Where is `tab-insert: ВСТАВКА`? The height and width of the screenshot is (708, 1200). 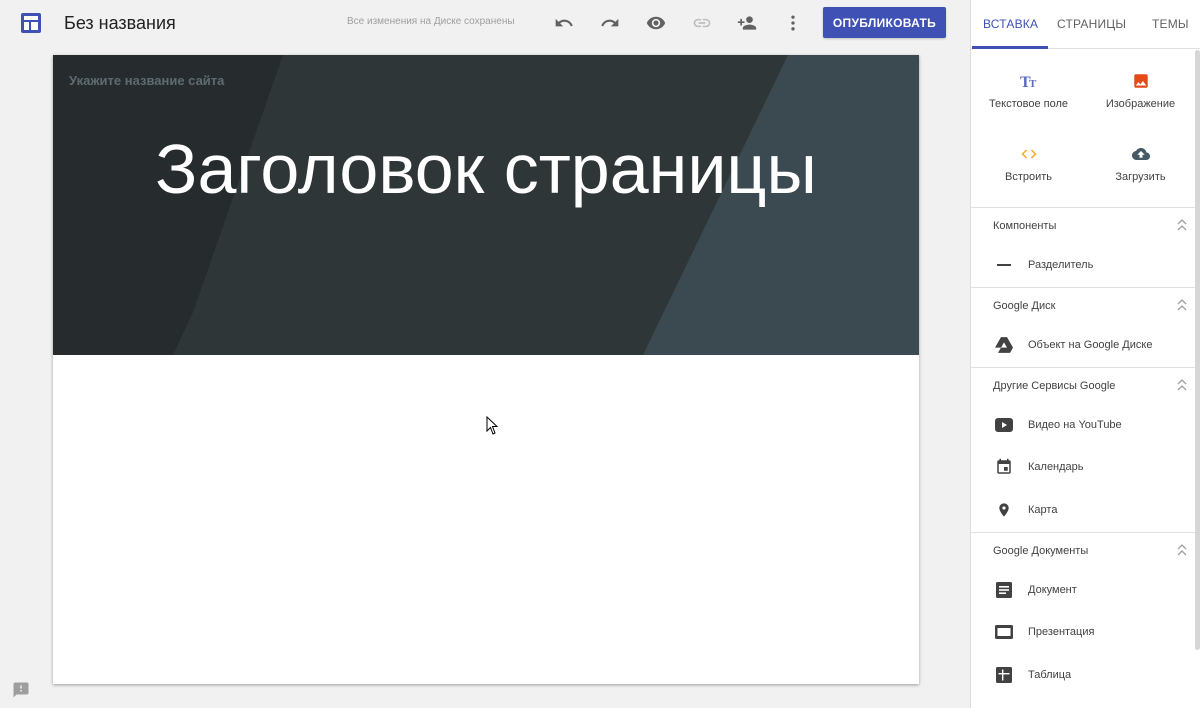 tab-insert: ВСТАВКА is located at coordinates (1010, 24).